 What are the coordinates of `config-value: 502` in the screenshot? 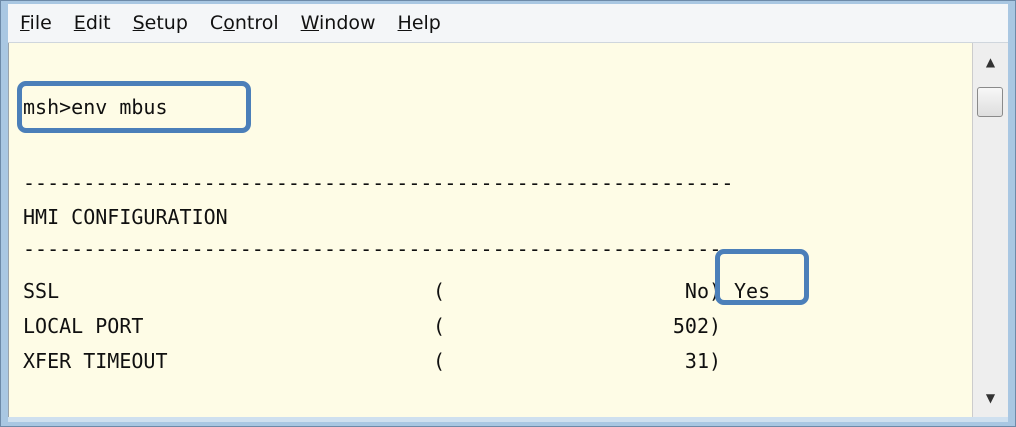 It's located at (690, 326).